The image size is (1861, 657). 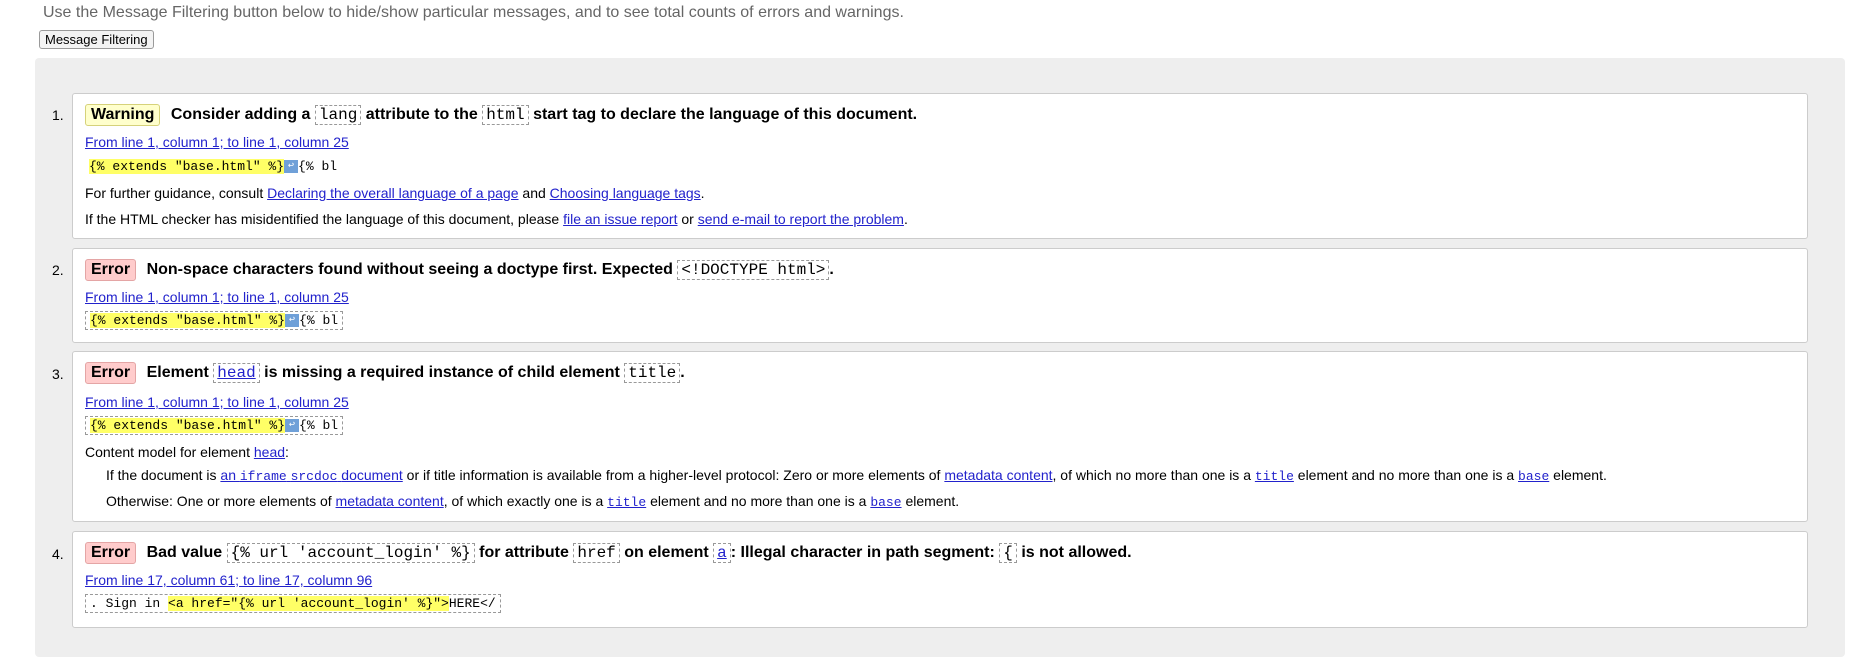 What do you see at coordinates (350, 553) in the screenshot?
I see `code-bad-value: {% url 'account_login' %}` at bounding box center [350, 553].